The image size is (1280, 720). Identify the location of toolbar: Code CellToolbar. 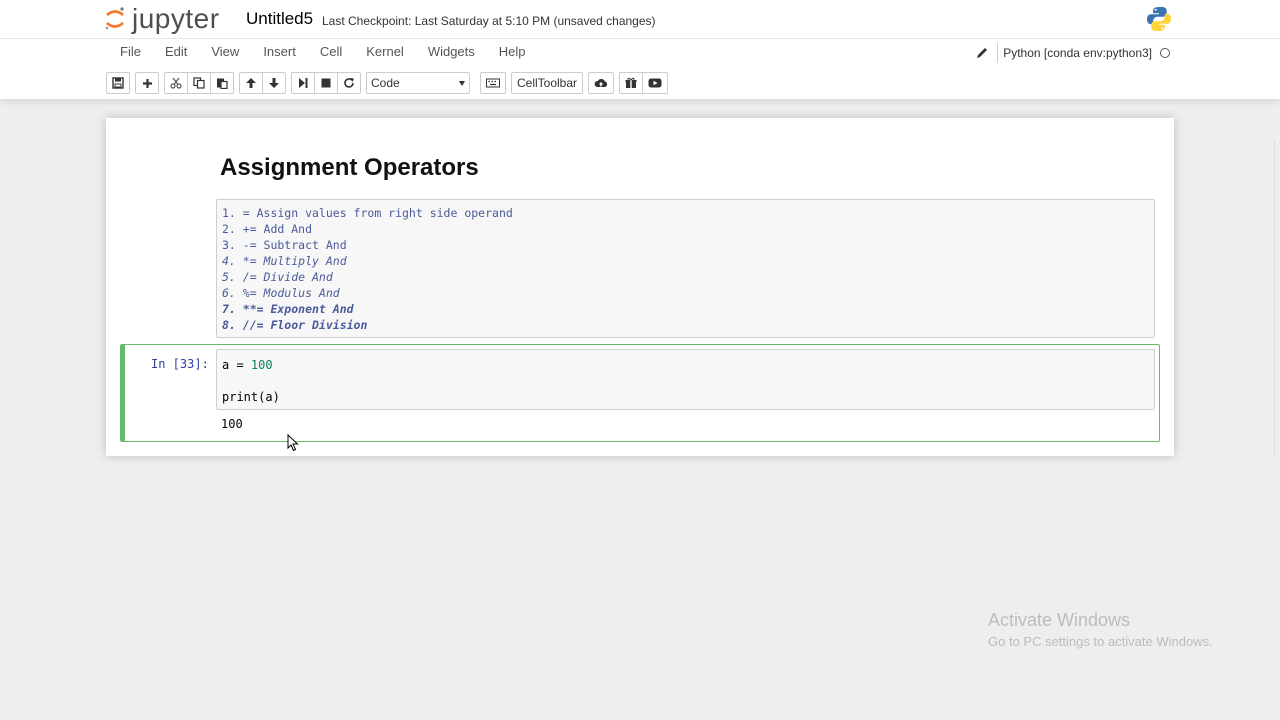
(389, 83).